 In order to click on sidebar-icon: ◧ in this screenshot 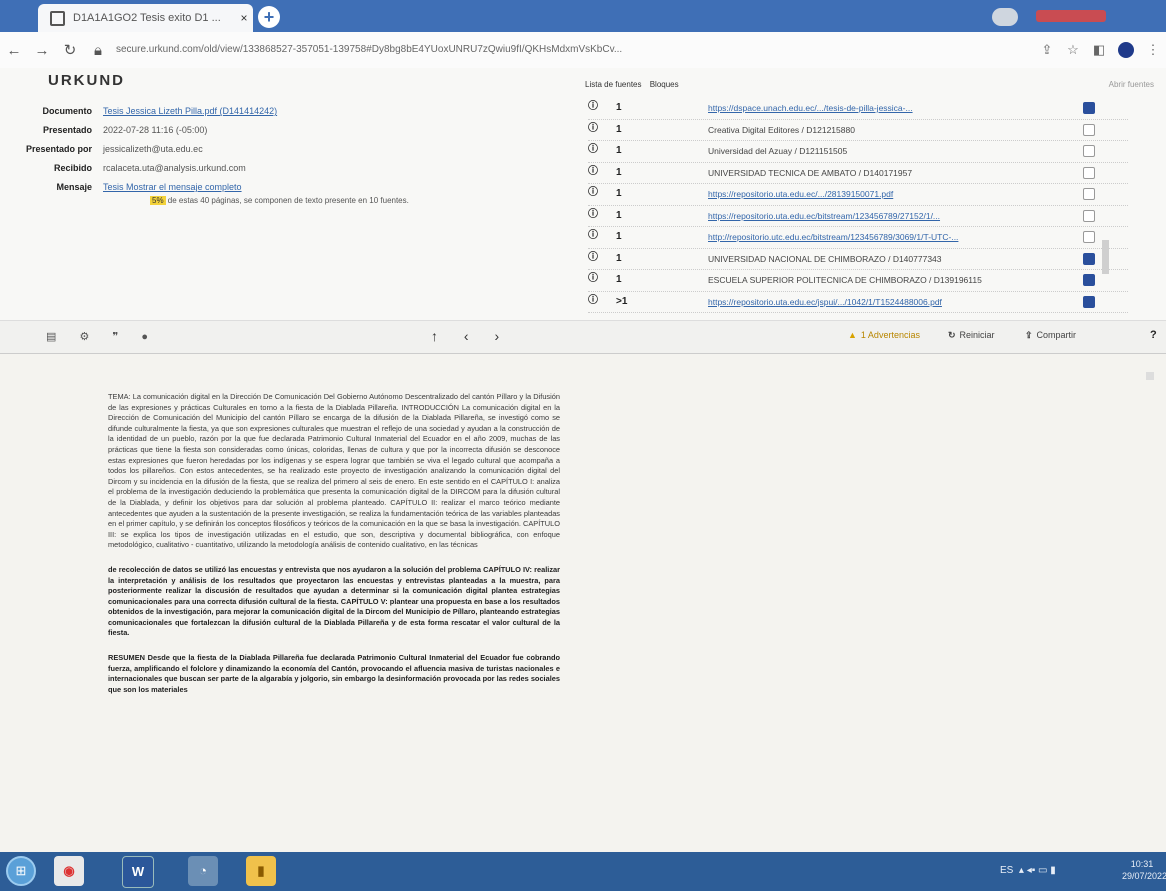, I will do `click(1099, 50)`.